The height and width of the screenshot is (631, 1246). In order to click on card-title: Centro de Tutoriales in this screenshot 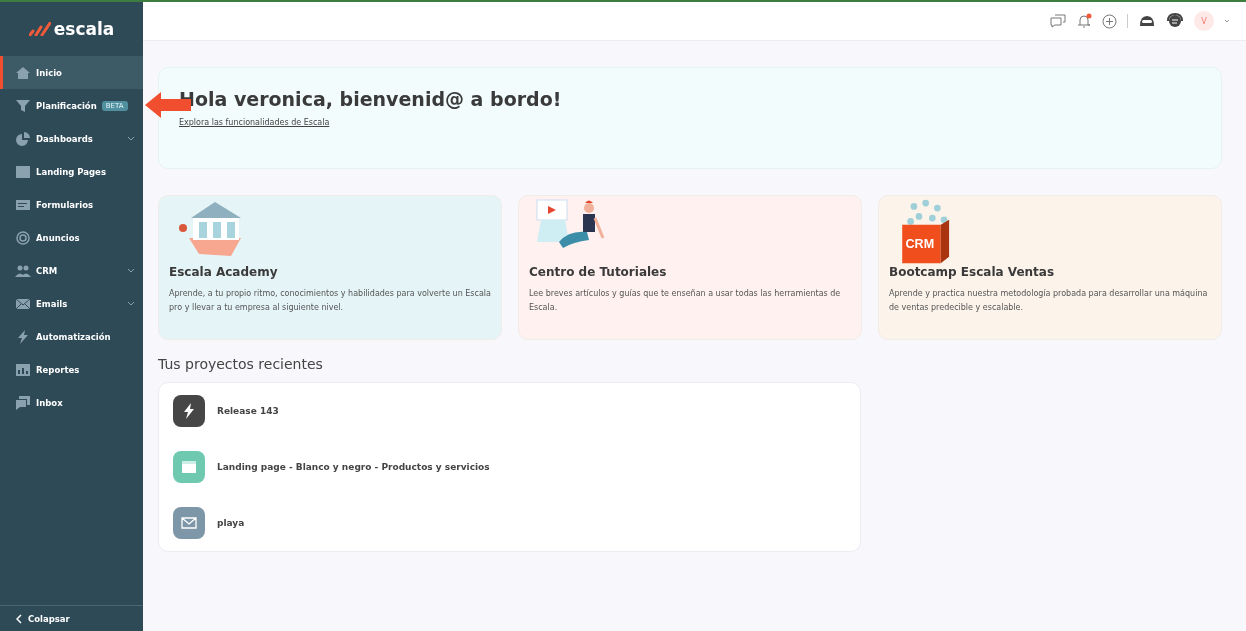, I will do `click(598, 272)`.